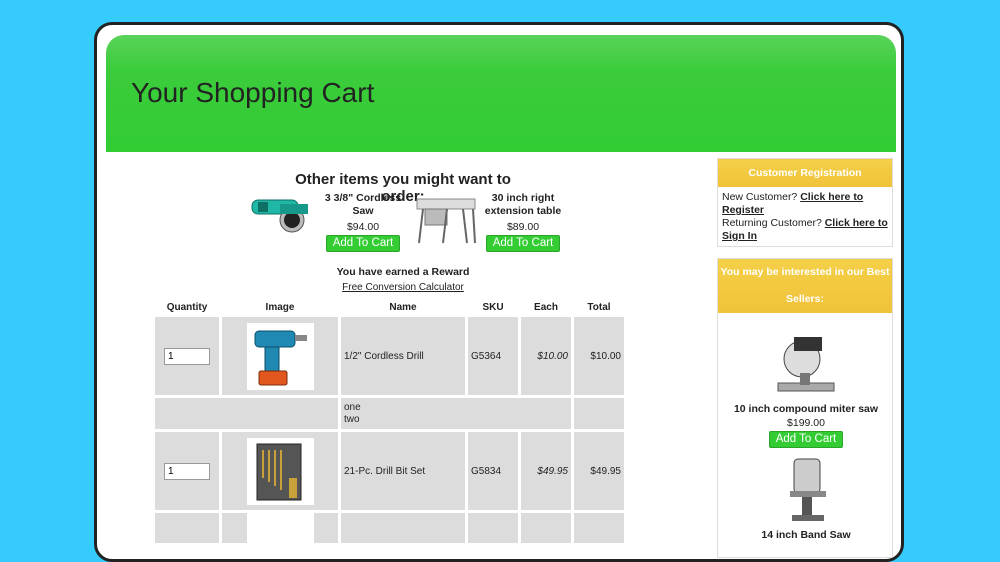 This screenshot has height=562, width=1000. I want to click on sku-cell: G5364, so click(493, 356).